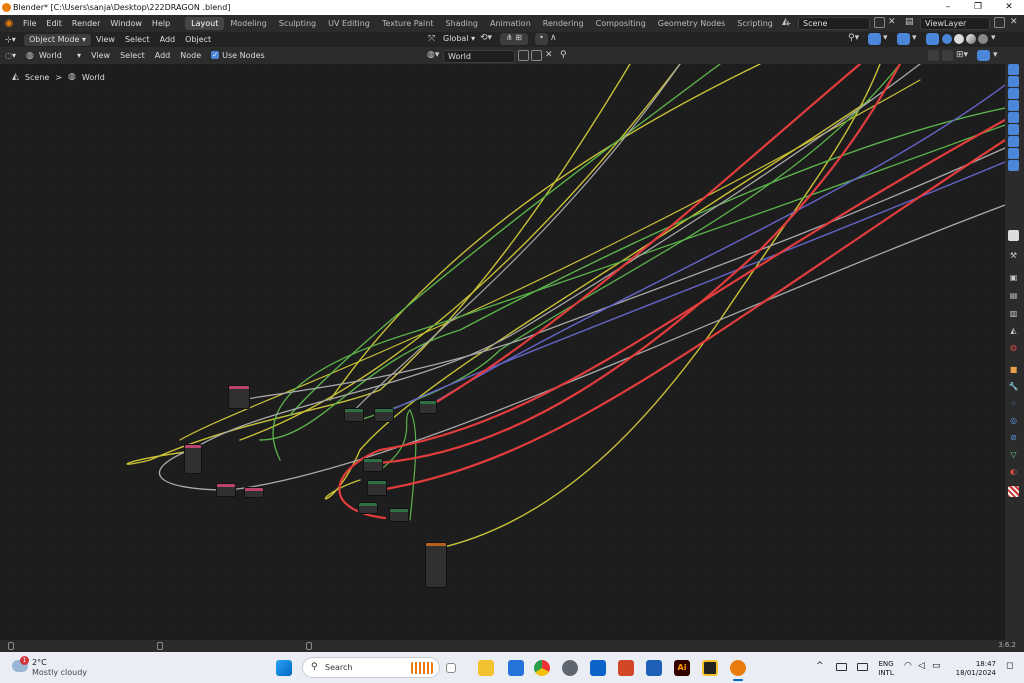 This screenshot has width=1024, height=683. I want to click on sticky-app-icon, so click(710, 668).